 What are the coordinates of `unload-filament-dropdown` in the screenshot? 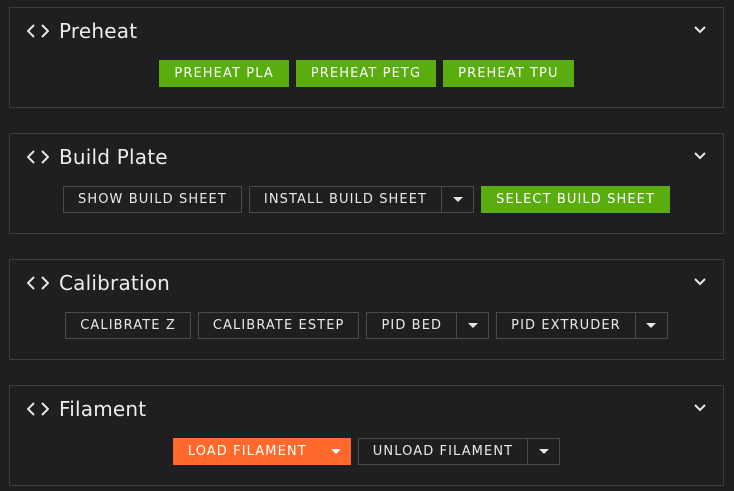 It's located at (544, 451).